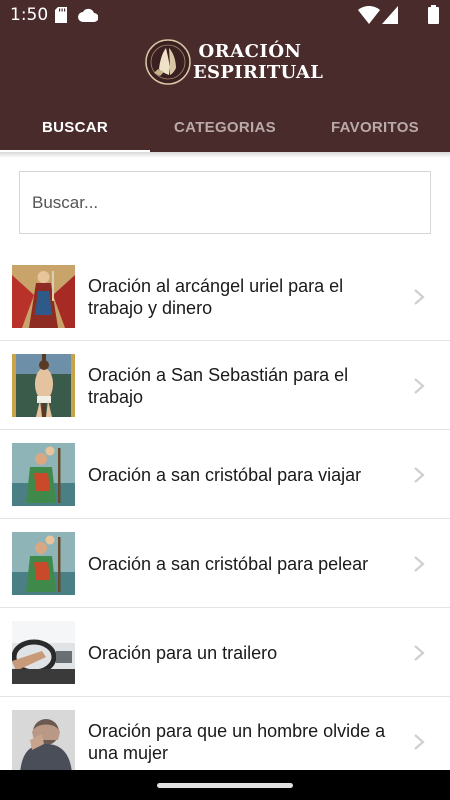 The image size is (450, 800). What do you see at coordinates (43, 385) in the screenshot?
I see `san-sebastian-image` at bounding box center [43, 385].